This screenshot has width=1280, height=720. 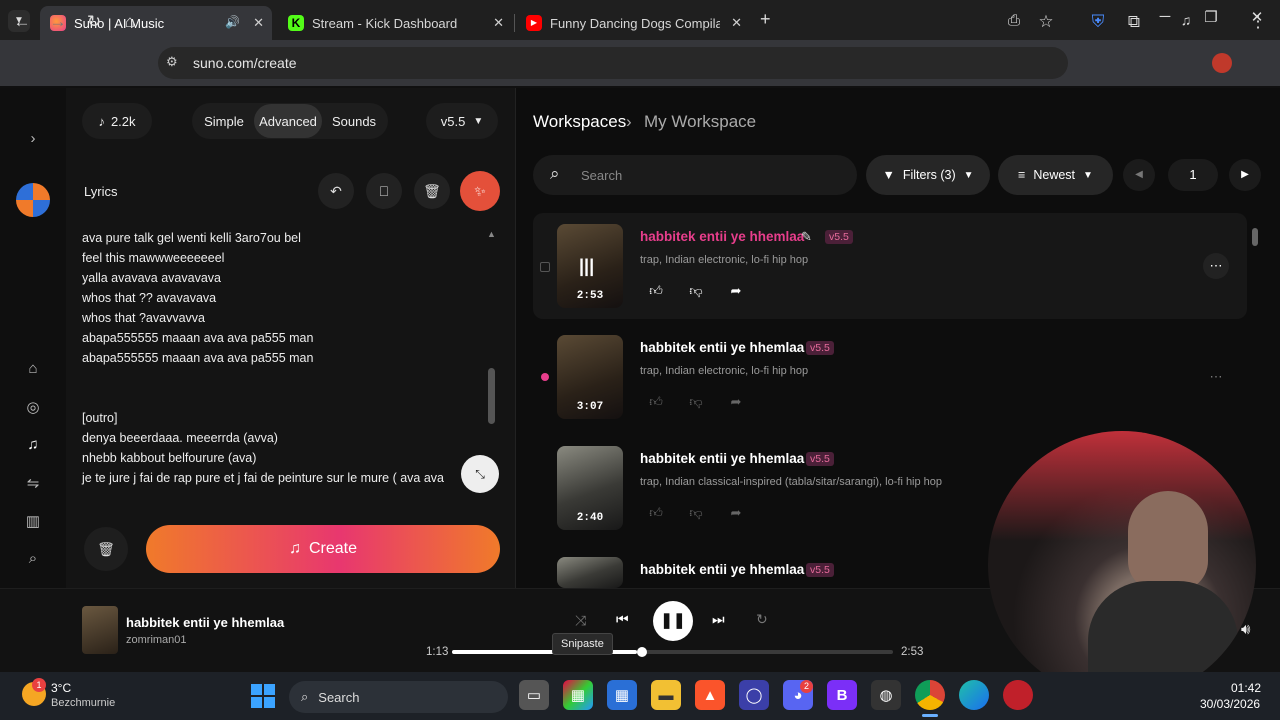 What do you see at coordinates (323, 549) in the screenshot?
I see `create-button: ♫ Create` at bounding box center [323, 549].